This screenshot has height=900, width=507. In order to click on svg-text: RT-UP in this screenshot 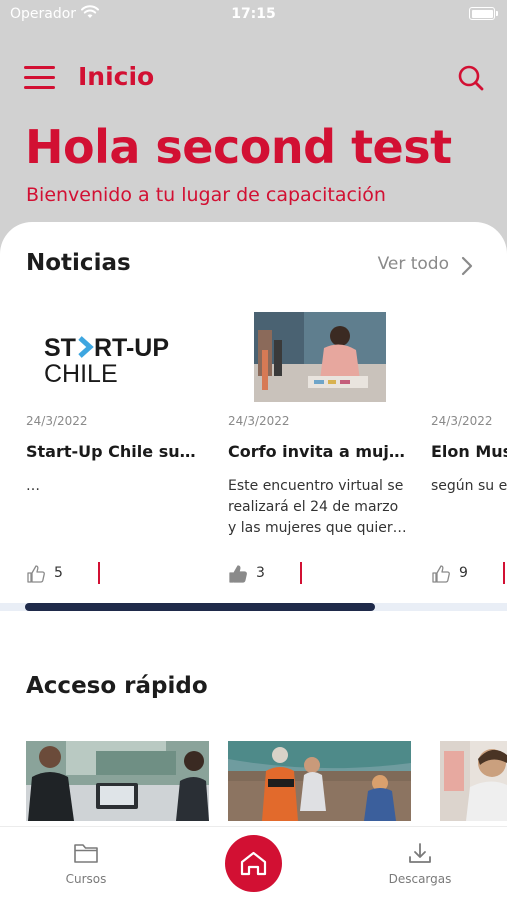, I will do `click(131, 348)`.